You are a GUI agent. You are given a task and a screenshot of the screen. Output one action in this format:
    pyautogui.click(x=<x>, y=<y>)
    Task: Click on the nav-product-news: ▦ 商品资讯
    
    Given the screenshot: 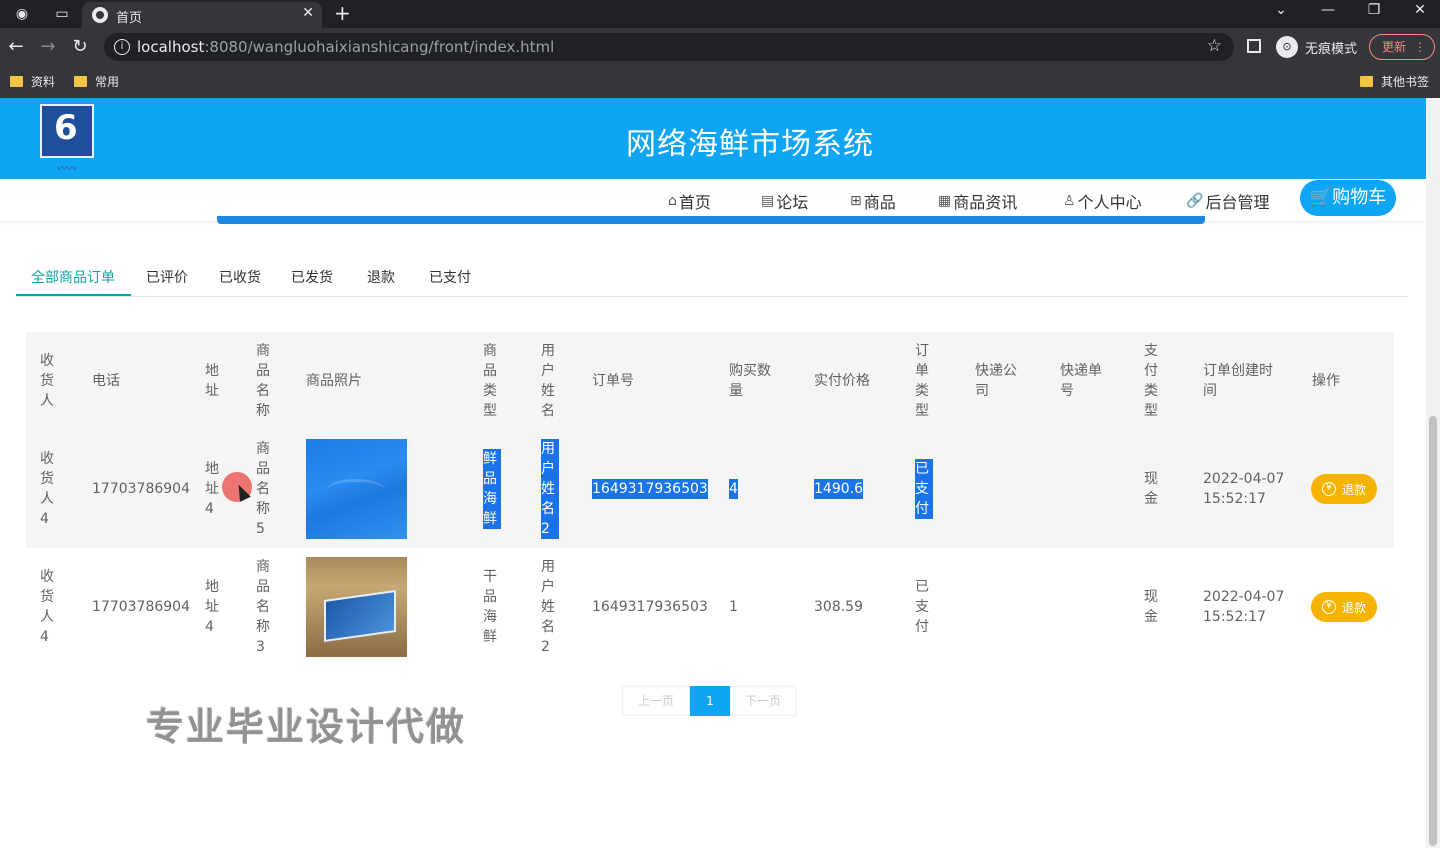 What is the action you would take?
    pyautogui.click(x=977, y=201)
    